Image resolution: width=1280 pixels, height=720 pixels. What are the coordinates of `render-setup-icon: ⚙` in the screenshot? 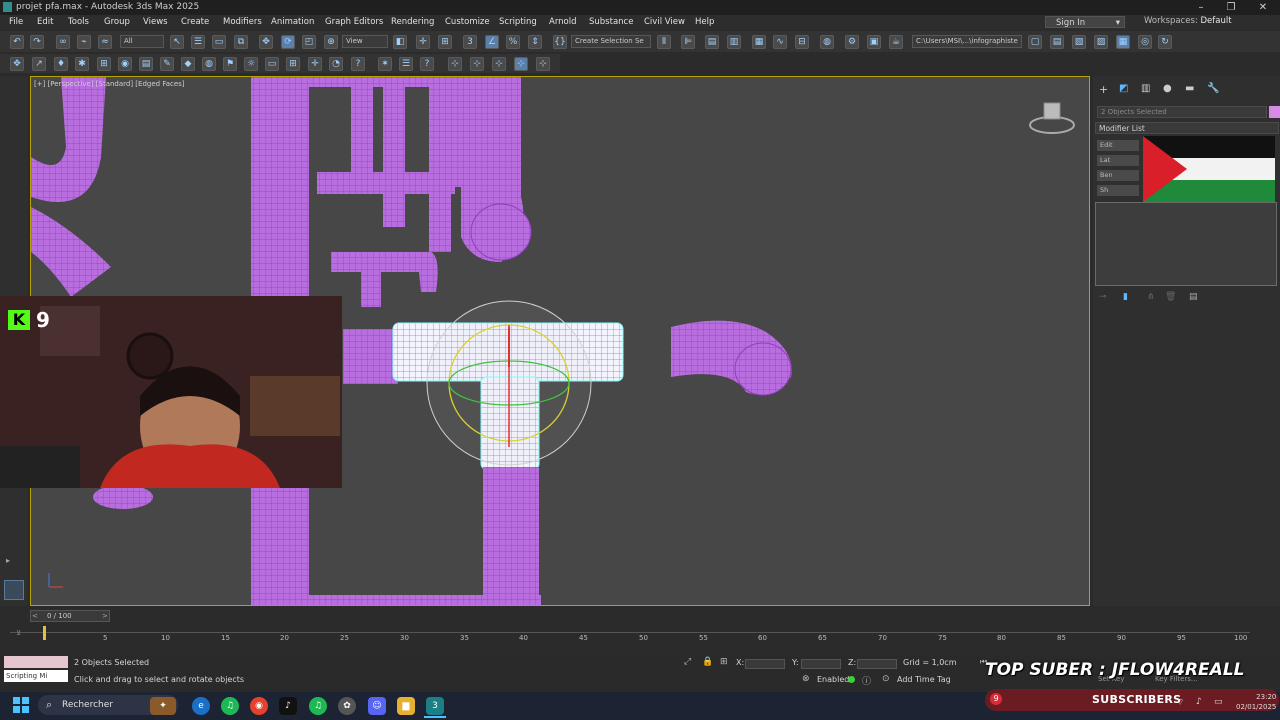 It's located at (852, 42).